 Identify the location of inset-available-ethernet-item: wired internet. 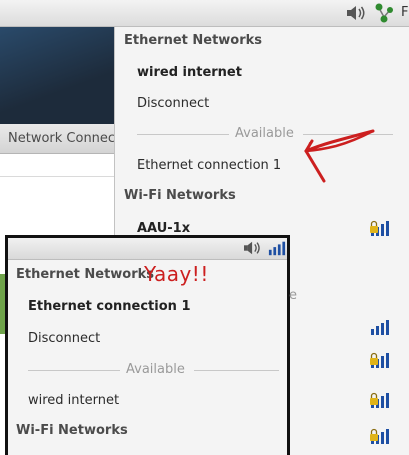
(73, 400).